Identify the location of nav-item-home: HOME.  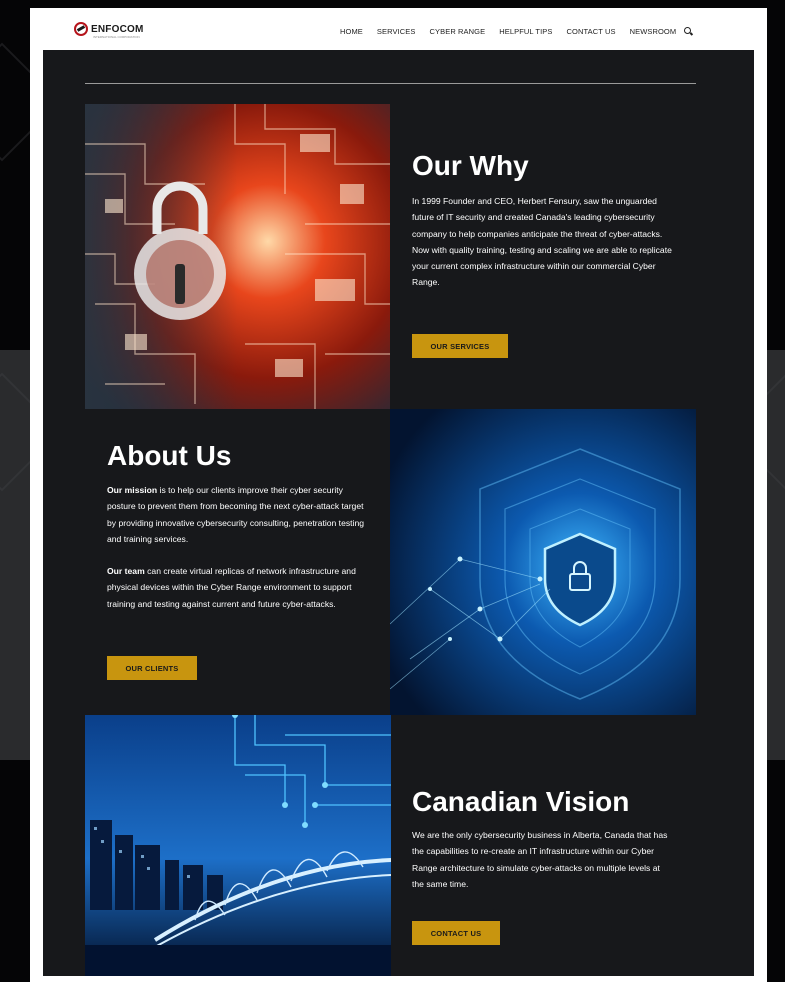
(351, 31).